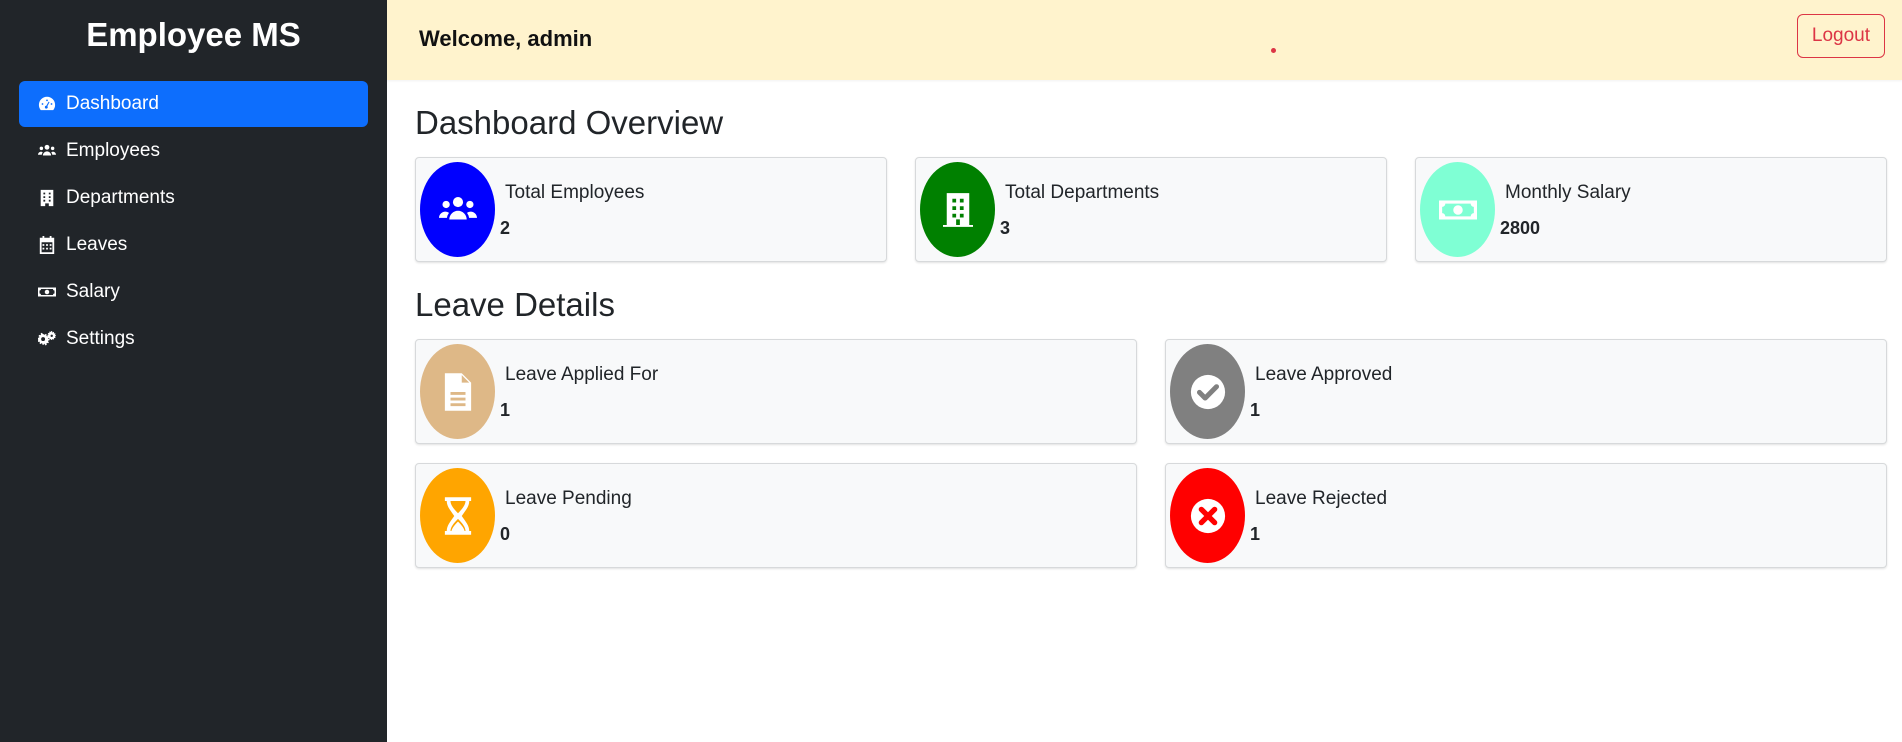  I want to click on leave-details-title: Leave Details, so click(515, 304).